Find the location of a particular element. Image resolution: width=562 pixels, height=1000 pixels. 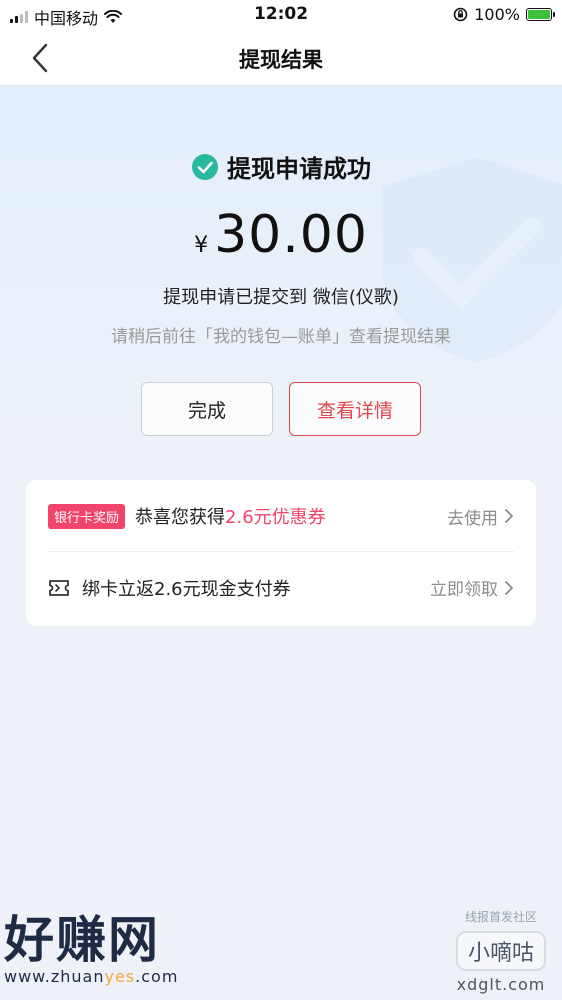

done-button: 完成 is located at coordinates (207, 409).